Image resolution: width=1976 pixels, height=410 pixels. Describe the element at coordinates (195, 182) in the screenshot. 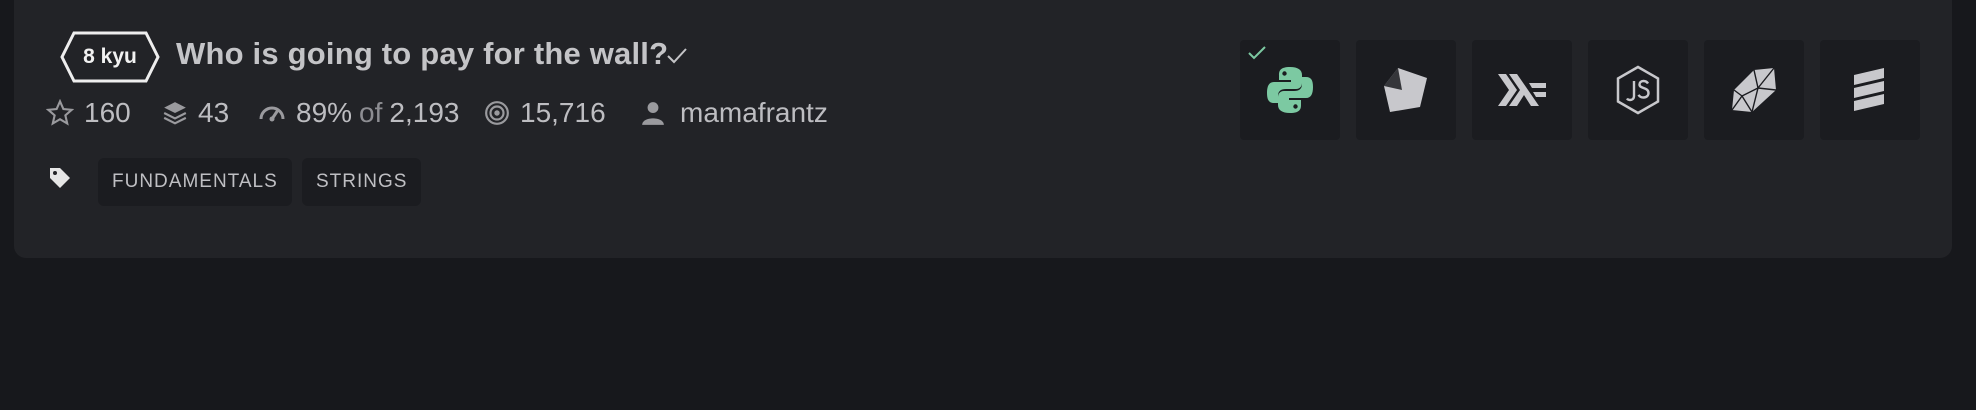

I see `tag-fundamentals: FUNDAMENTALS` at that location.